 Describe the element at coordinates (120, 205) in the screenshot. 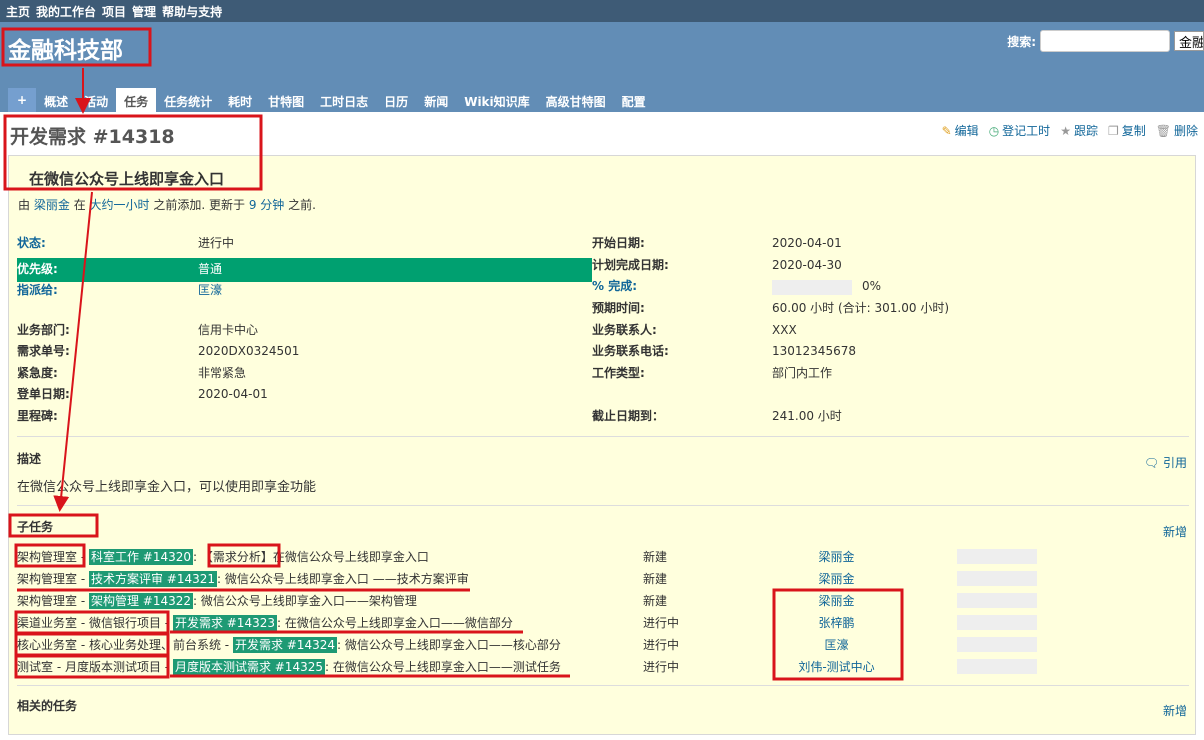

I see `added-time-link: 大约一小时` at that location.